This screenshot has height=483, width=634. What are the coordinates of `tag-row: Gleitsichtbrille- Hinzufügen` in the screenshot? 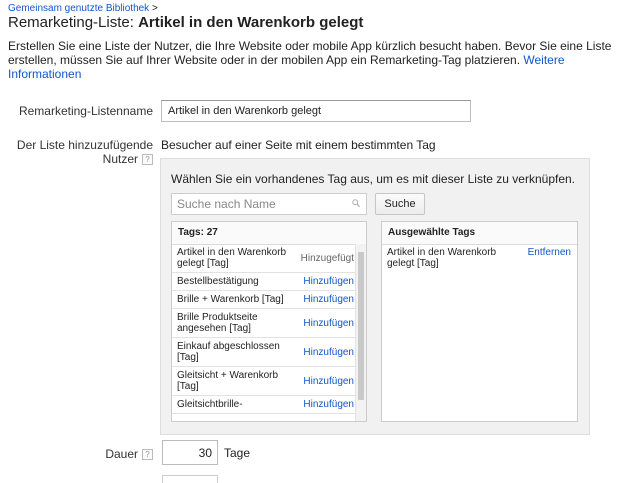 It's located at (264, 405).